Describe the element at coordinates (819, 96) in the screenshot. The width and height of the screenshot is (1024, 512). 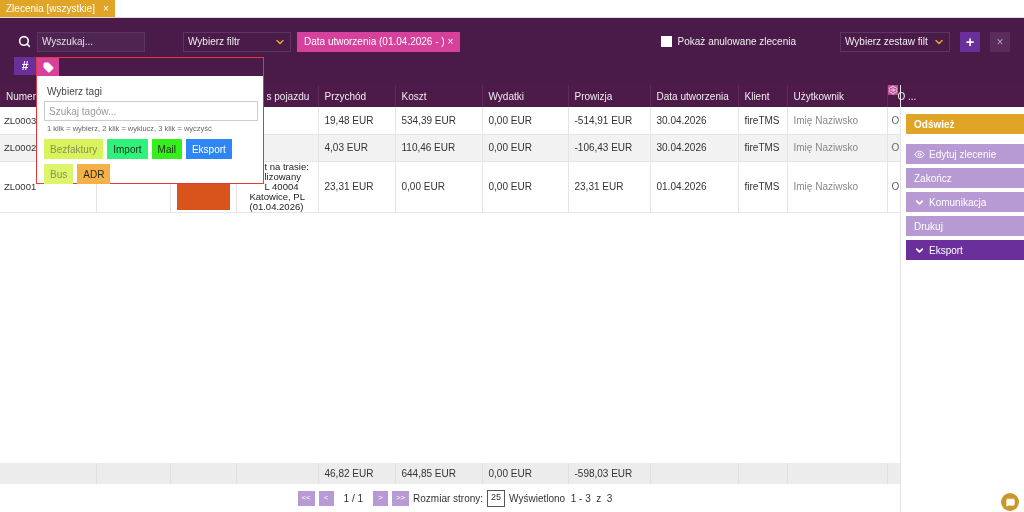
I see `column-header: Użytkownik` at that location.